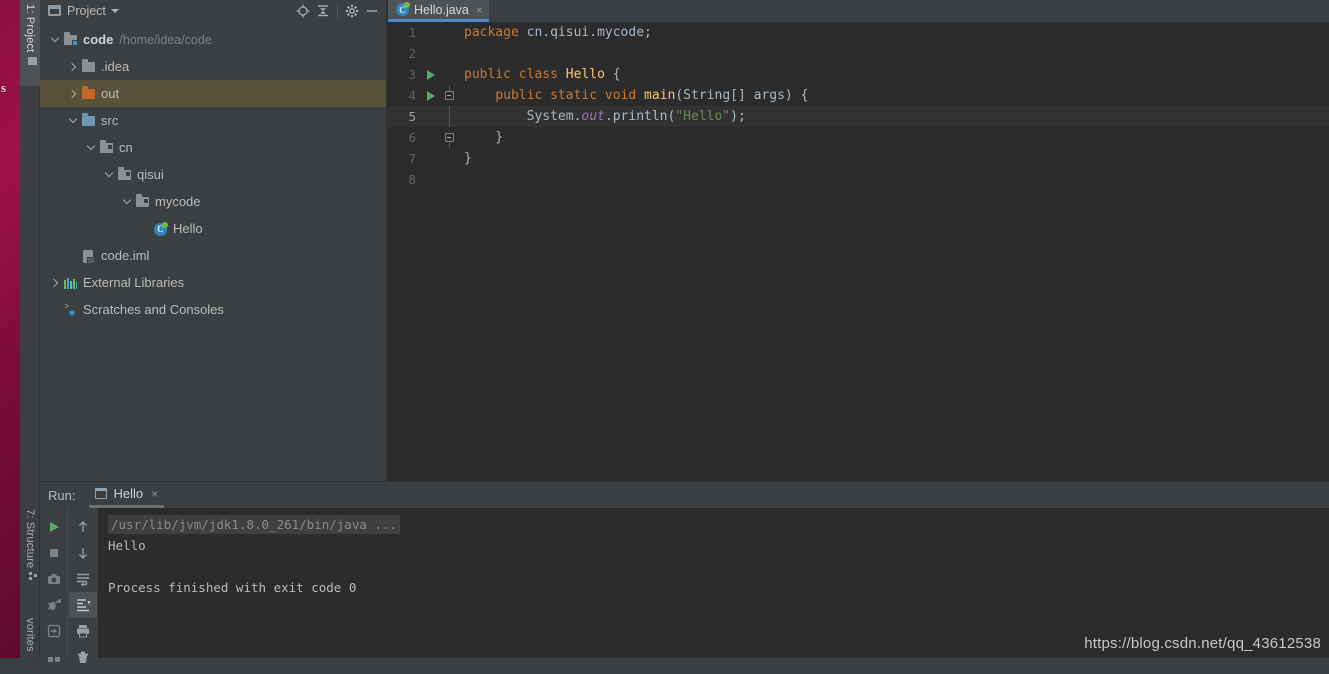 The height and width of the screenshot is (674, 1329). What do you see at coordinates (214, 282) in the screenshot?
I see `tree-item-external-libraries: External Libraries` at bounding box center [214, 282].